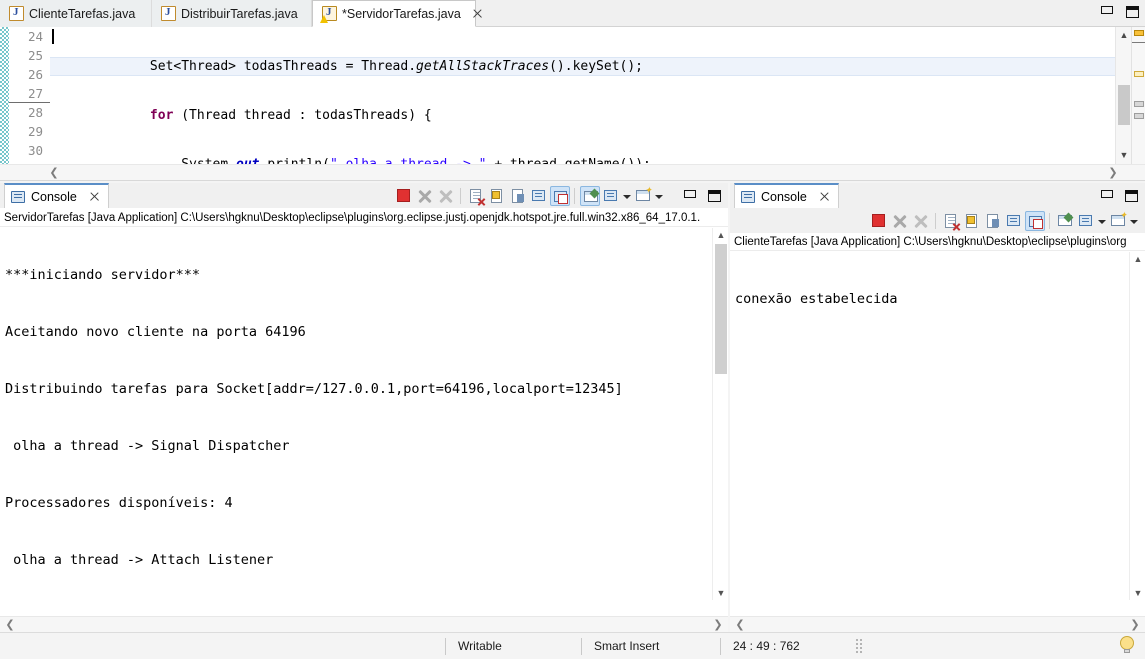 The width and height of the screenshot is (1145, 659). I want to click on text-caret, so click(53, 36).